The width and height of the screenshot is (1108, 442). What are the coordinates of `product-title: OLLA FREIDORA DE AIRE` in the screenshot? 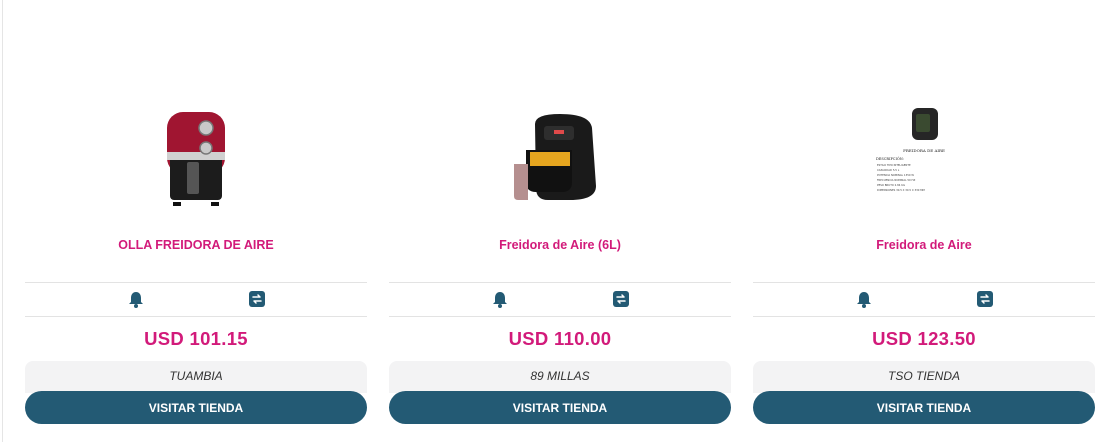 It's located at (196, 245).